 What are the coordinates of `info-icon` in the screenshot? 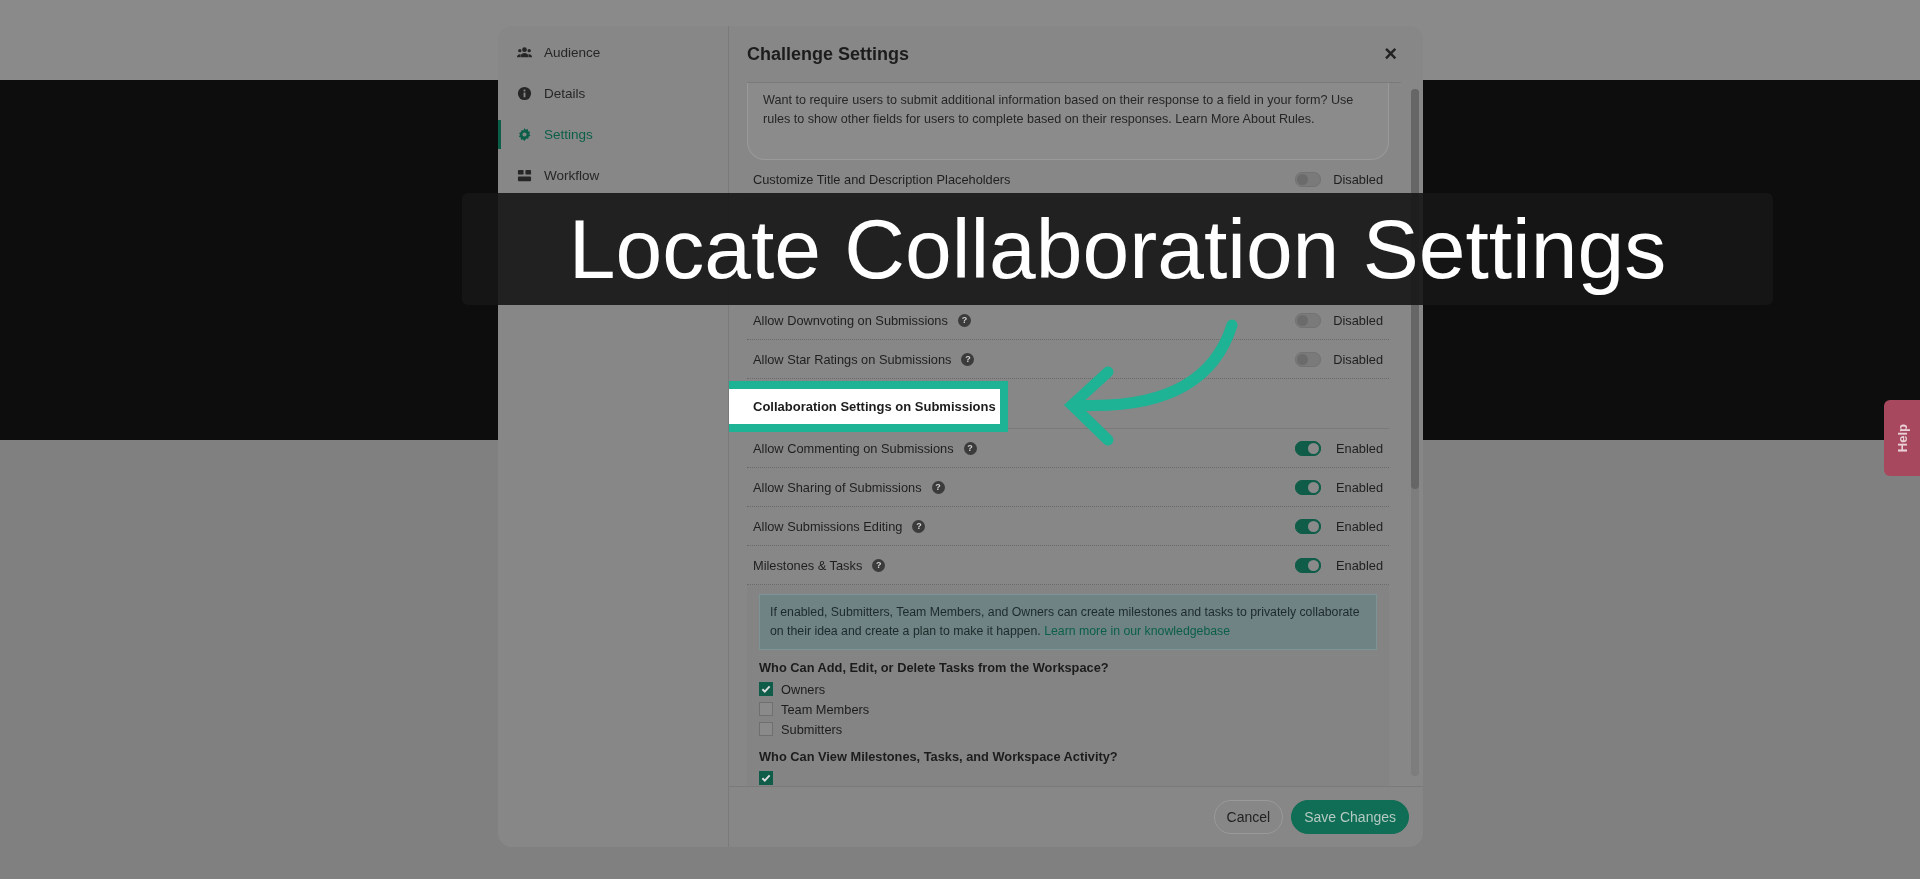 It's located at (524, 93).